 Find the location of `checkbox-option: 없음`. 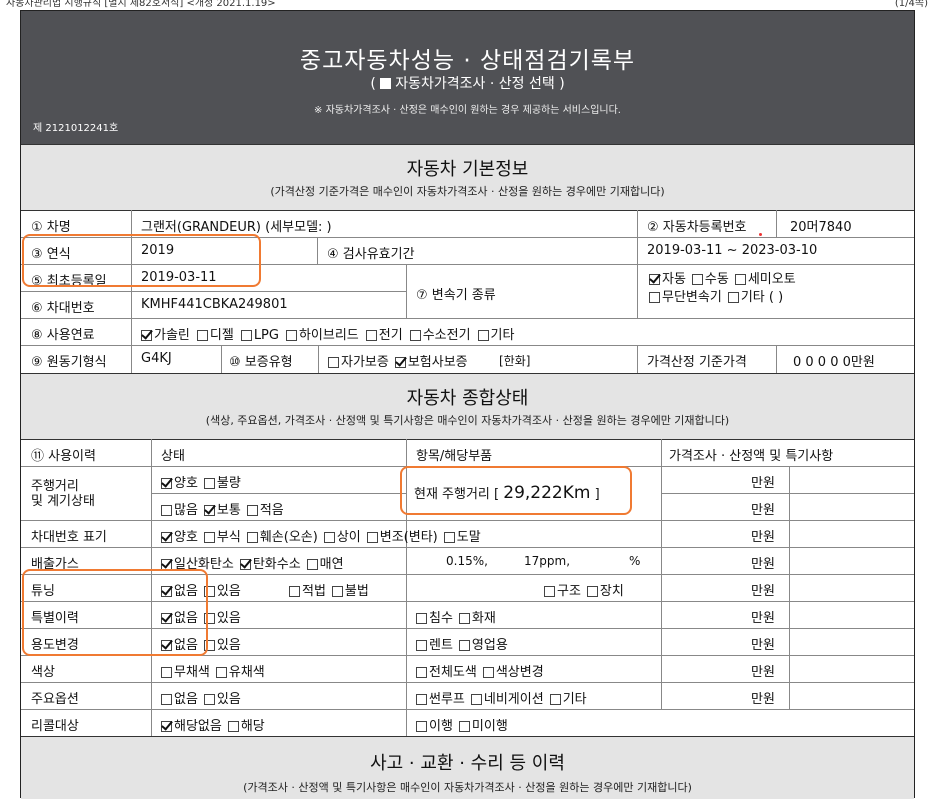

checkbox-option: 없음 is located at coordinates (179, 699).